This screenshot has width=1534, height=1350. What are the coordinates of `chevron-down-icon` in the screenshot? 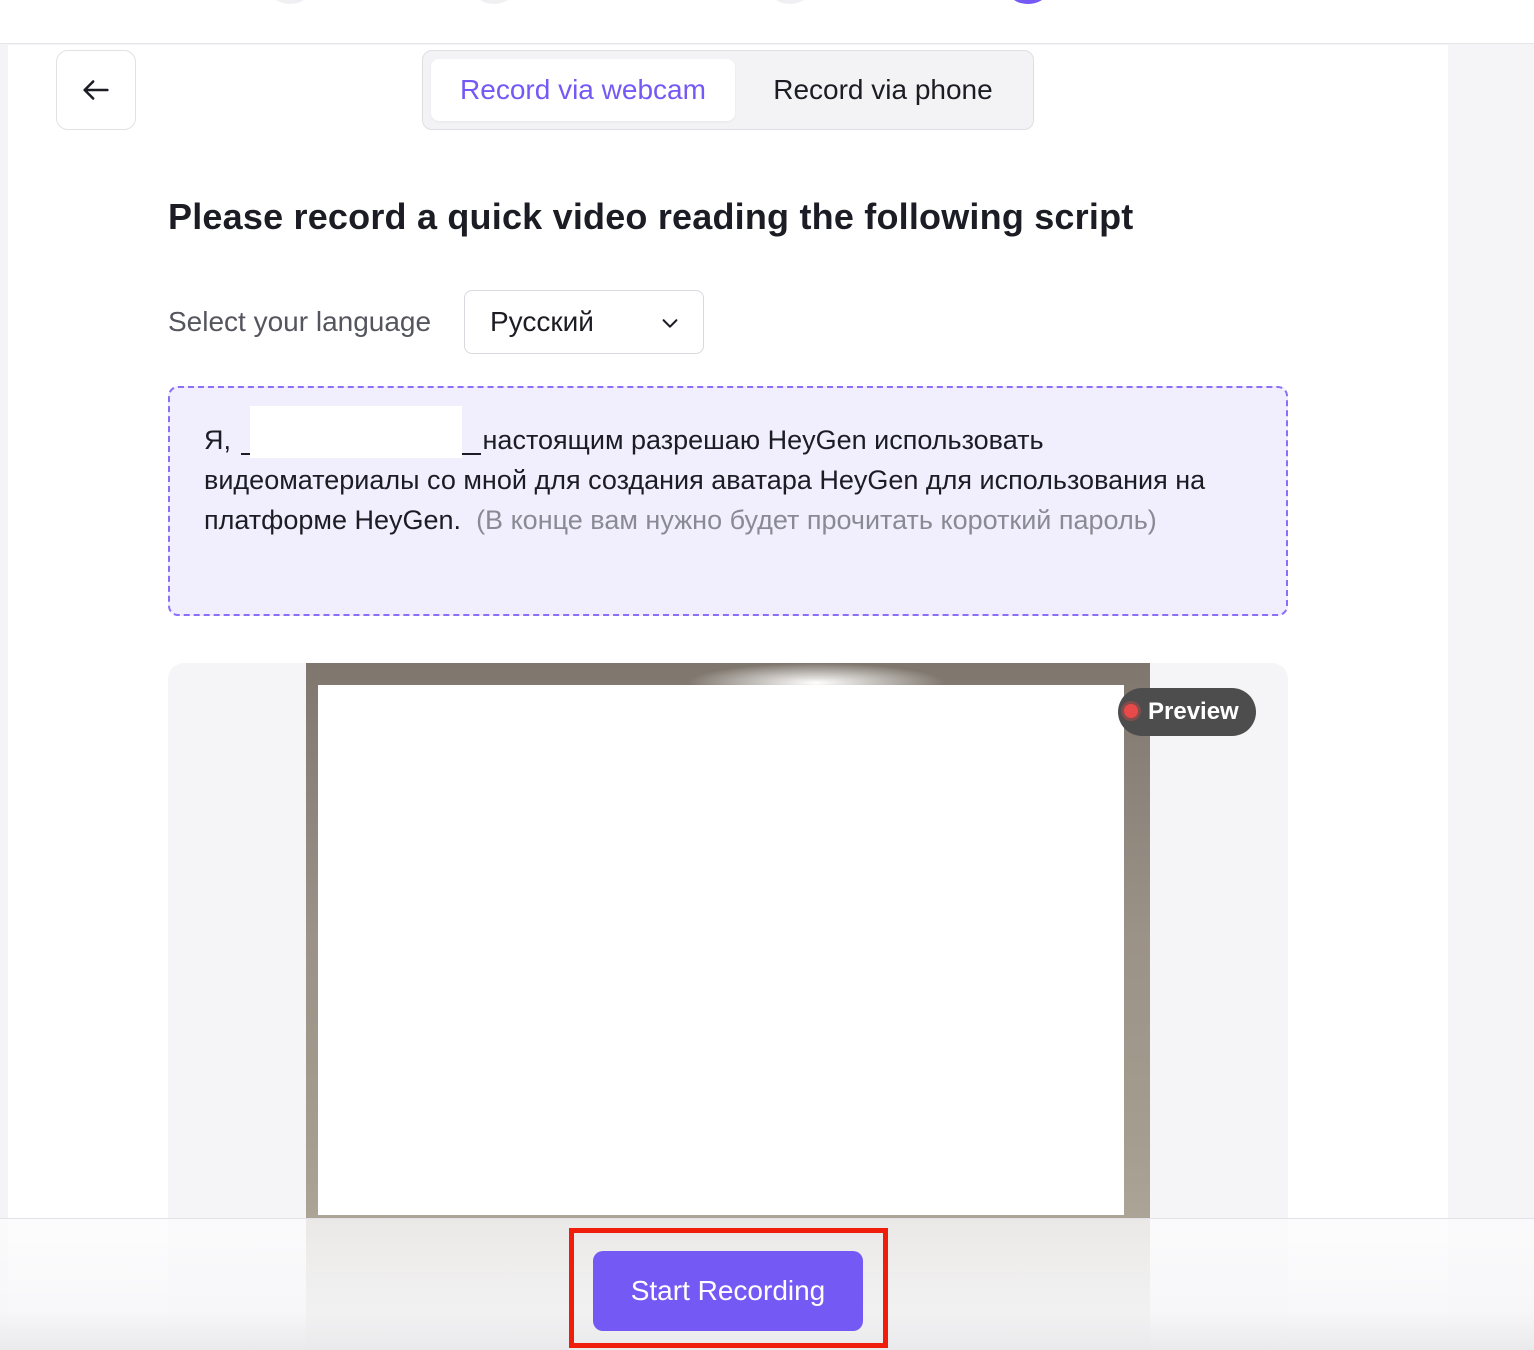 It's located at (670, 323).